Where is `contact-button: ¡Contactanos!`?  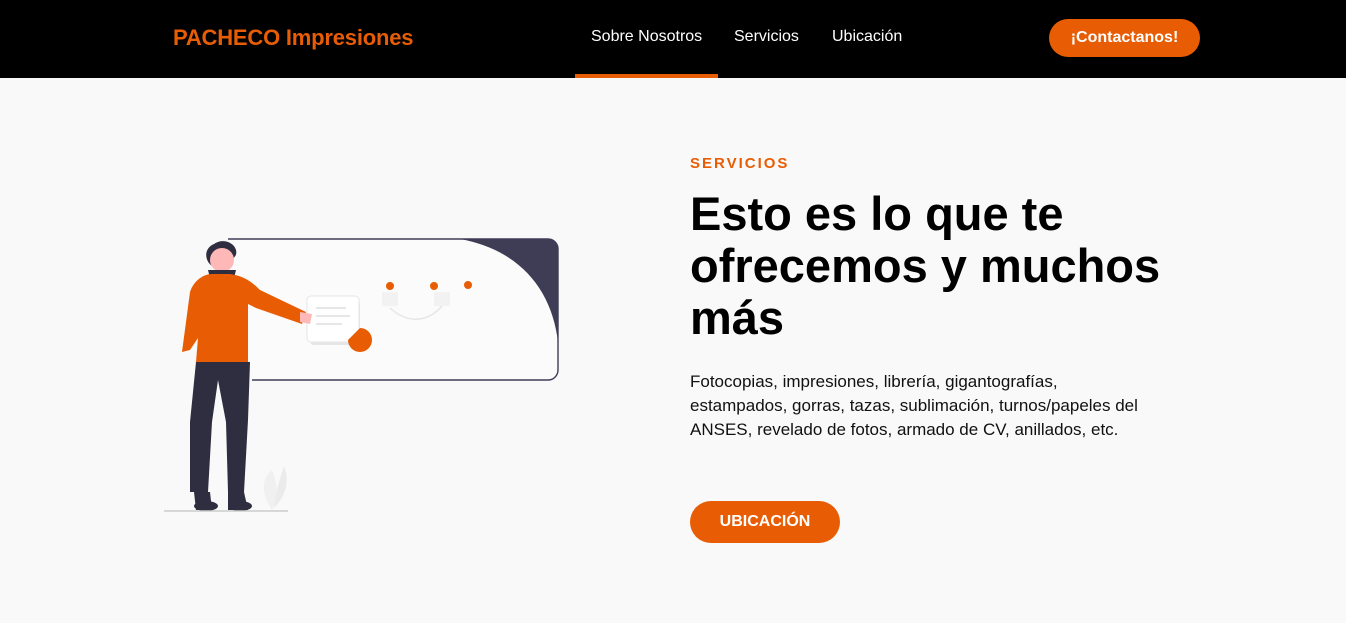
contact-button: ¡Contactanos! is located at coordinates (1124, 38).